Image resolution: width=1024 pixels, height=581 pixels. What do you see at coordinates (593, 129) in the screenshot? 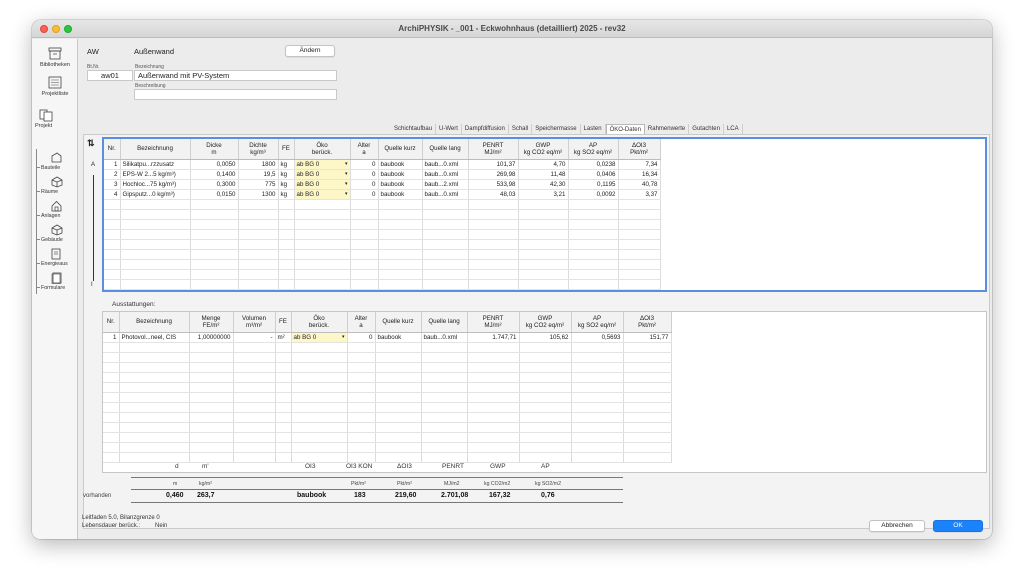
I see `tab-lasten: Lasten` at bounding box center [593, 129].